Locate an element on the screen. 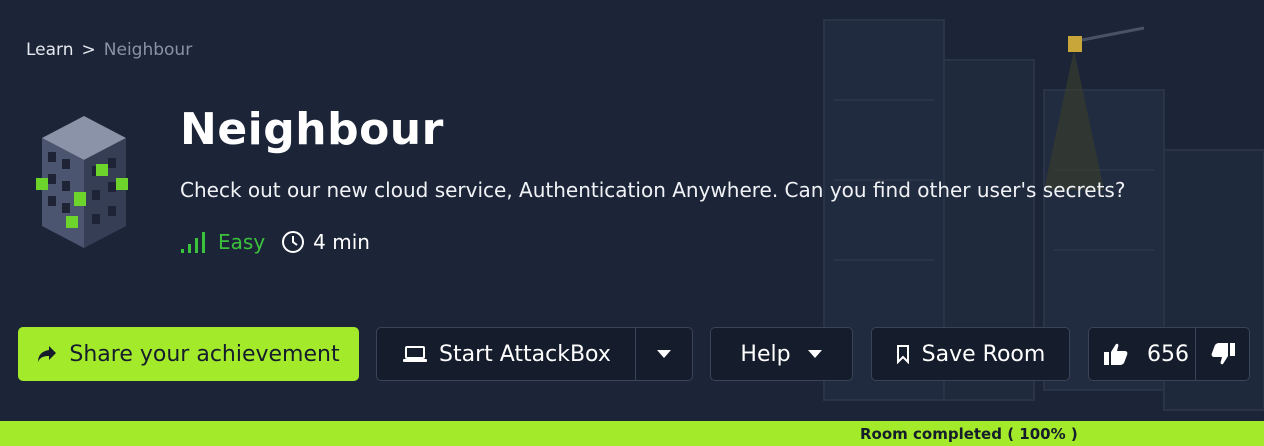 This screenshot has width=1264, height=446. vote-group: 656 is located at coordinates (1169, 354).